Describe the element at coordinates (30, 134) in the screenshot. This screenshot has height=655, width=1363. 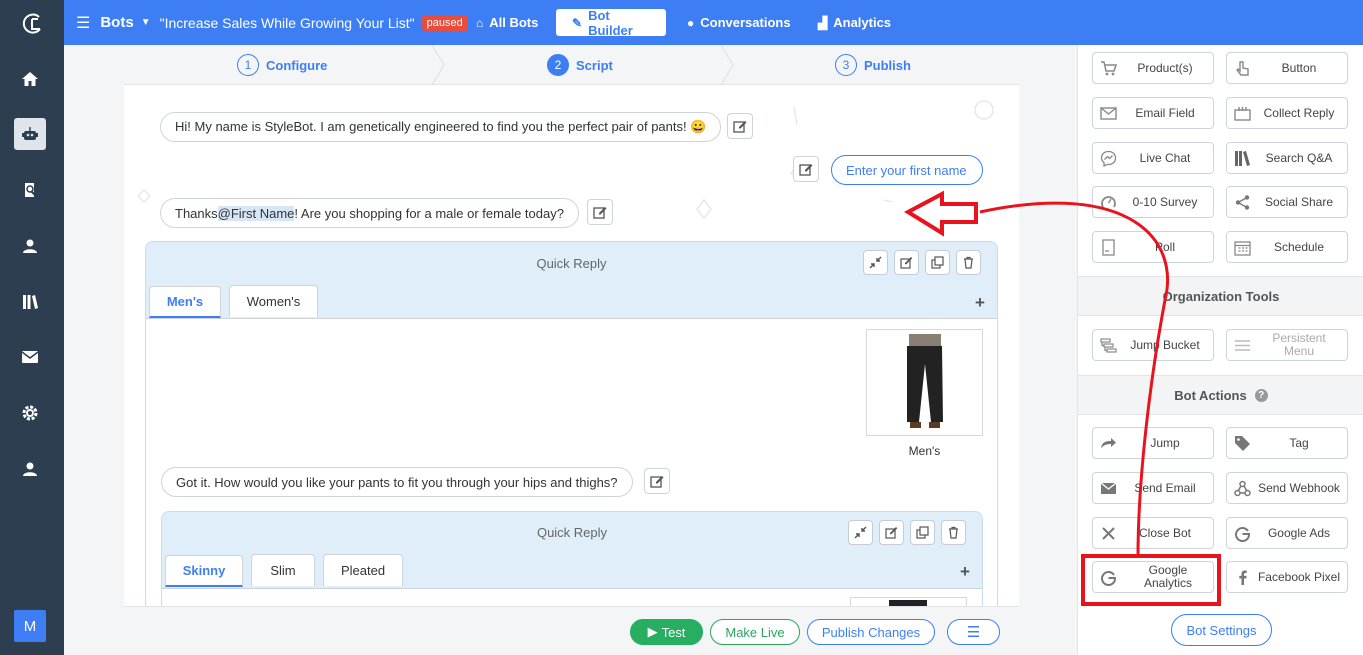
I see `robot-icon` at that location.